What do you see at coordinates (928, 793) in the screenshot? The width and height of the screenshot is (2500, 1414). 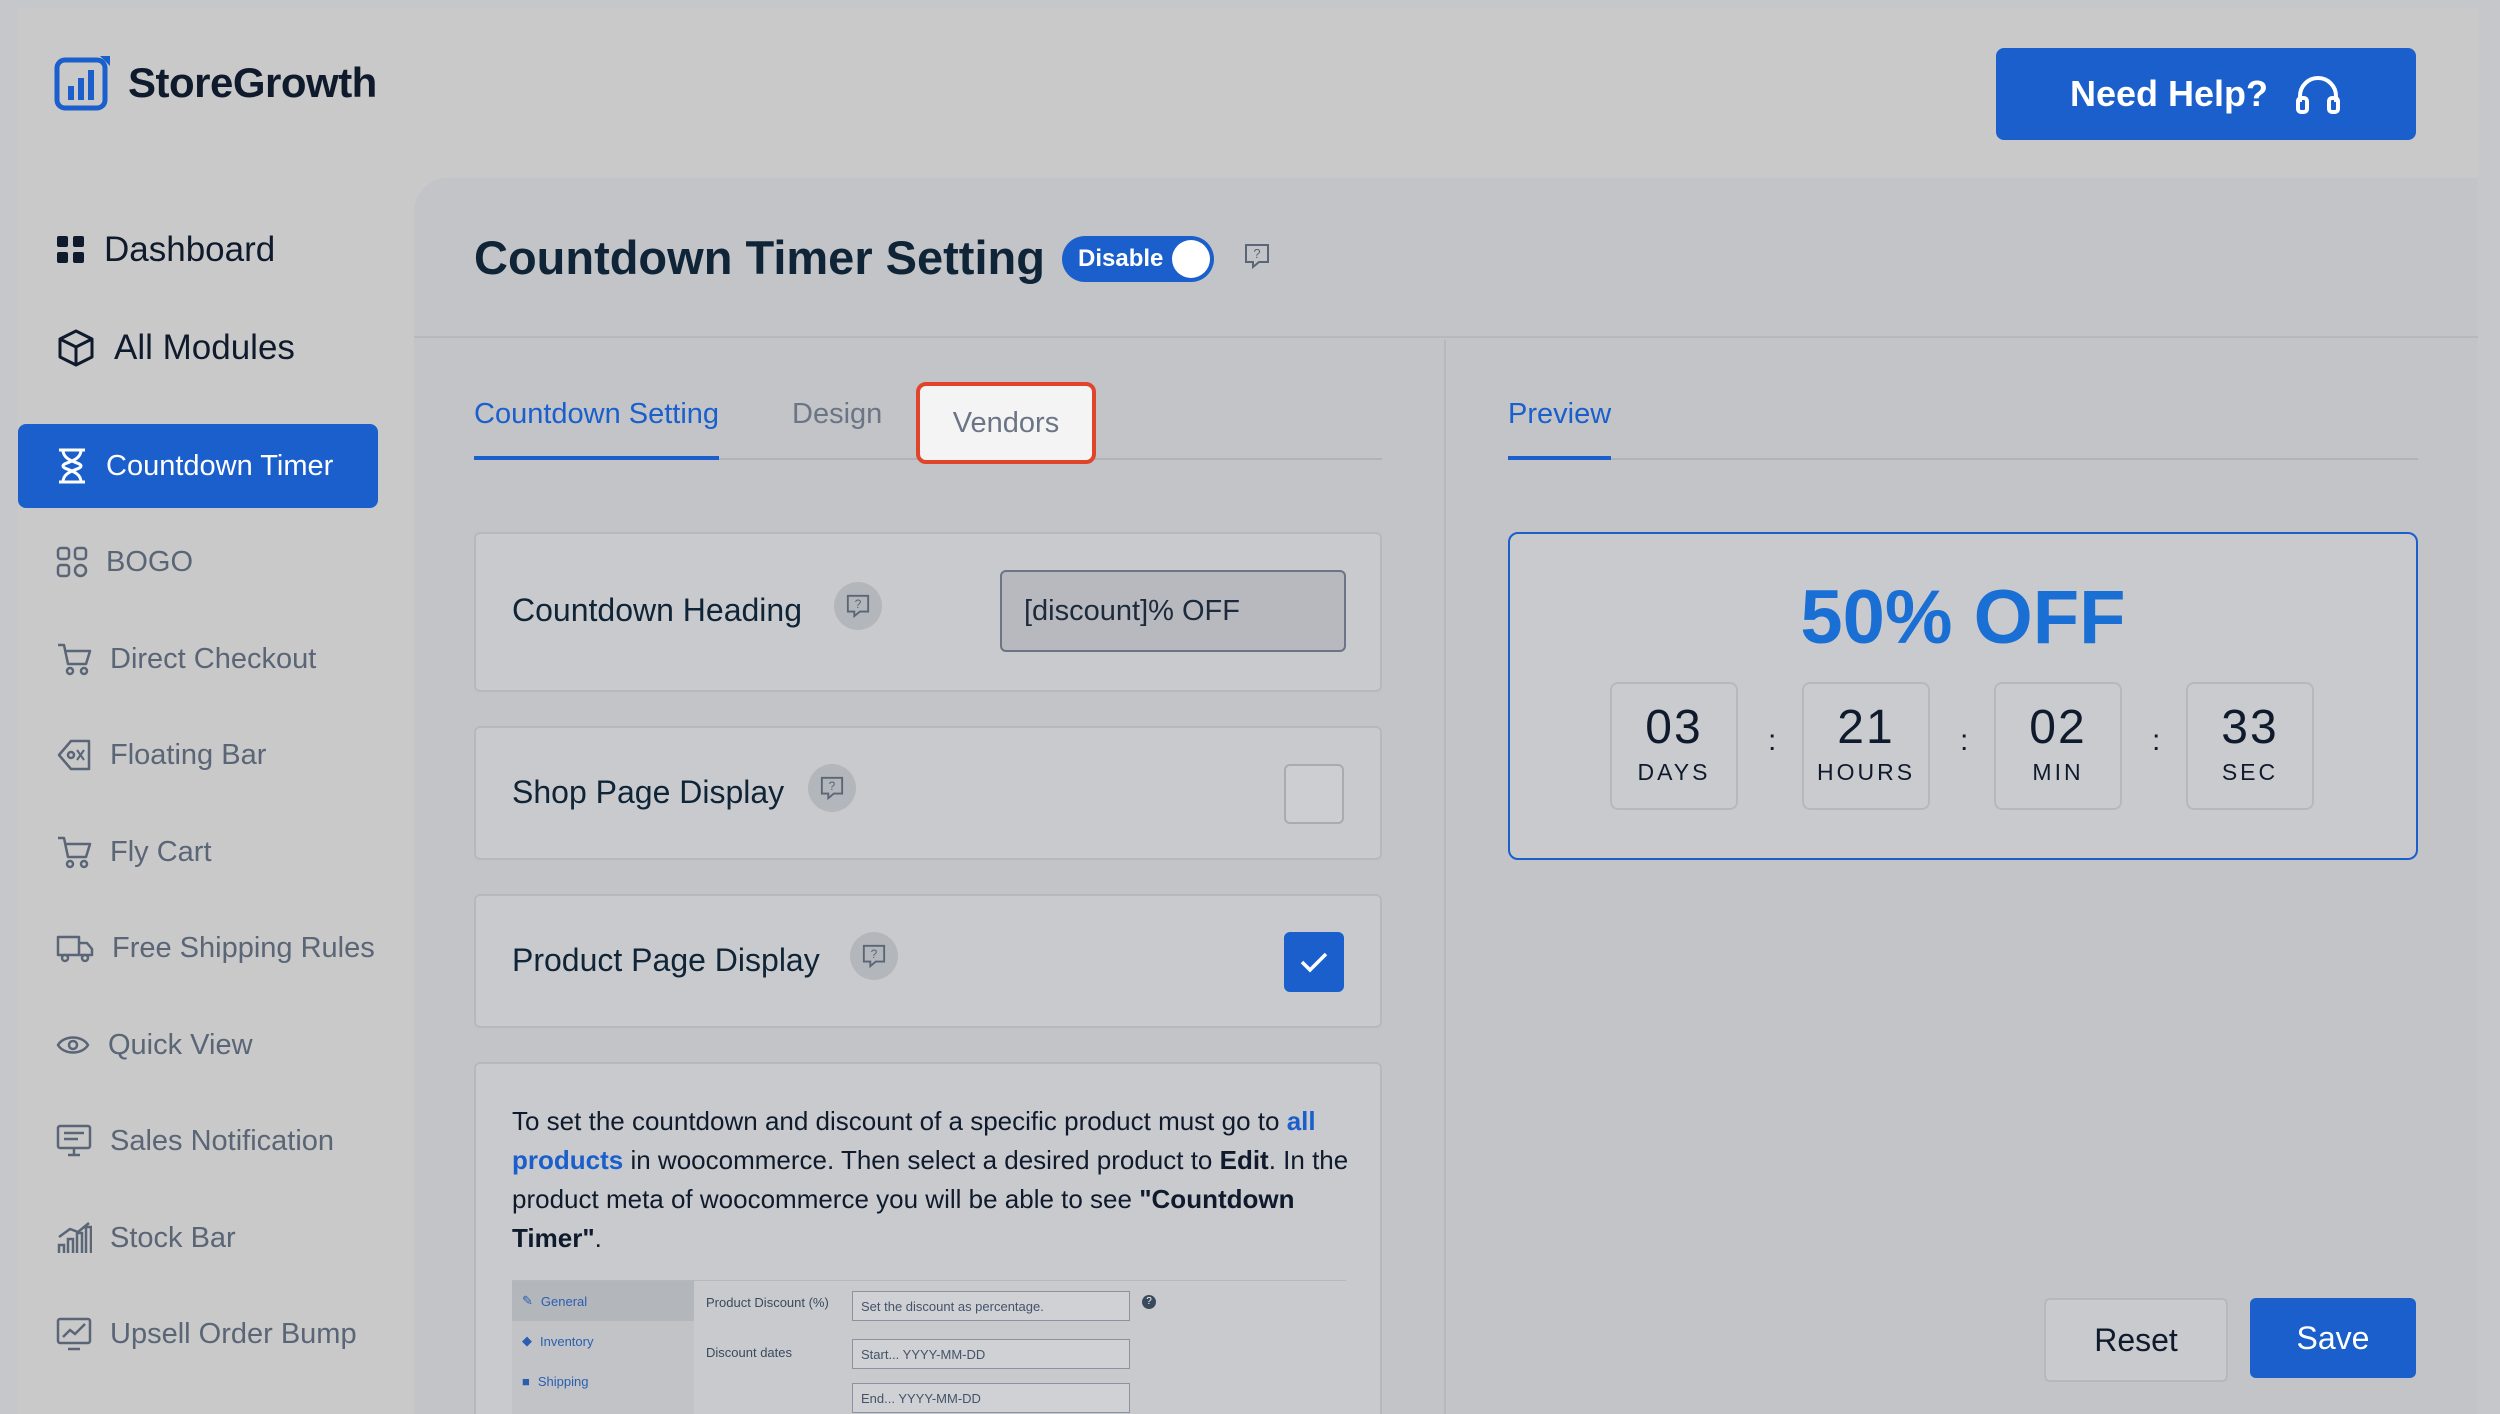 I see `shop-page-display-card: Shop Page Display ?` at bounding box center [928, 793].